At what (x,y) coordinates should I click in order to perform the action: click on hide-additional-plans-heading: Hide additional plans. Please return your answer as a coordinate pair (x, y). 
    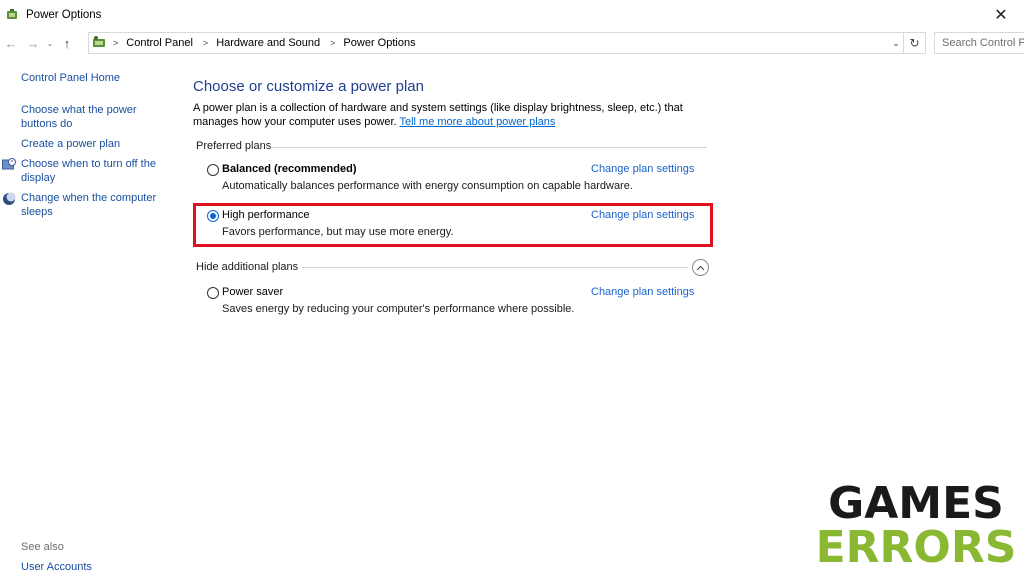
    Looking at the image, I should click on (247, 267).